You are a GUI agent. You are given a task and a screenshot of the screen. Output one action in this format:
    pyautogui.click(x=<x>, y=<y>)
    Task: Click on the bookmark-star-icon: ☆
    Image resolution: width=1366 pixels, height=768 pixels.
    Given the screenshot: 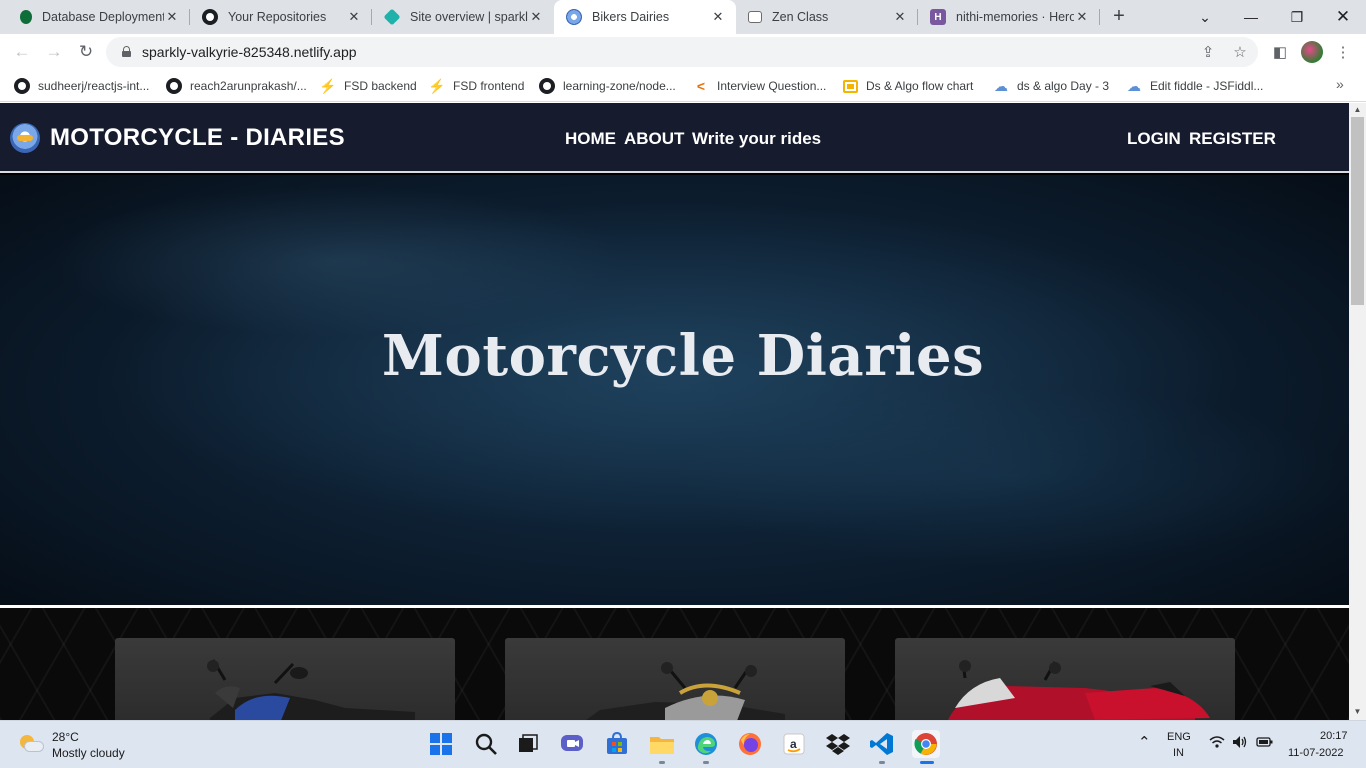 What is the action you would take?
    pyautogui.click(x=1240, y=52)
    